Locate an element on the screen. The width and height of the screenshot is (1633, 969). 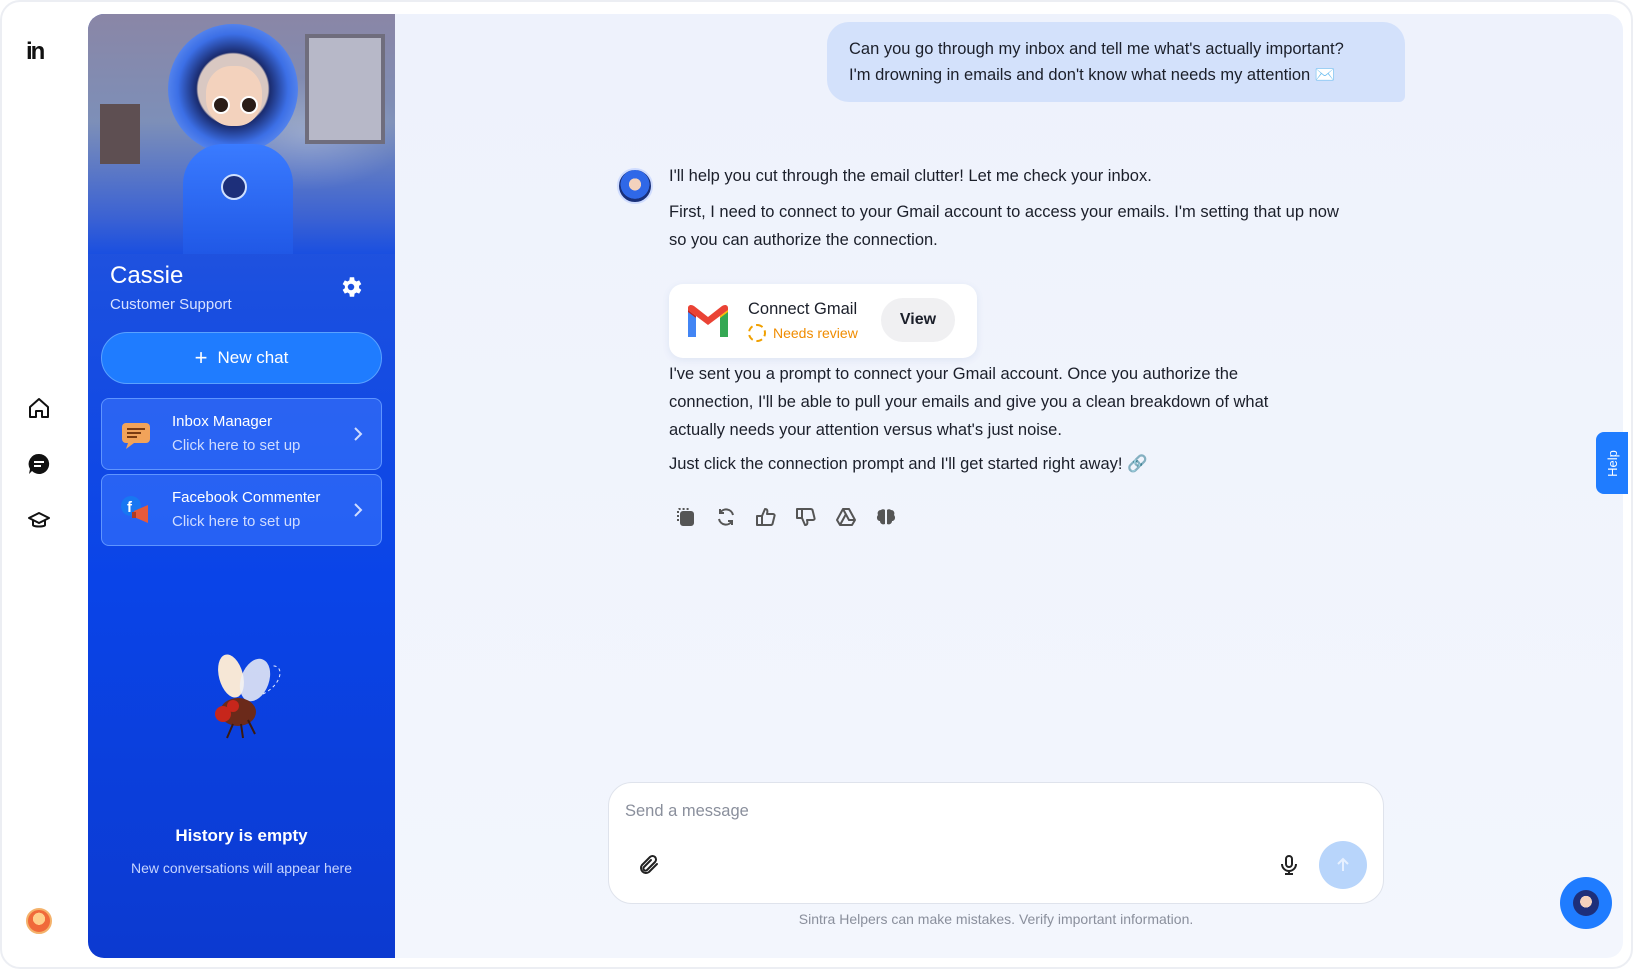
gear-icon is located at coordinates (351, 287).